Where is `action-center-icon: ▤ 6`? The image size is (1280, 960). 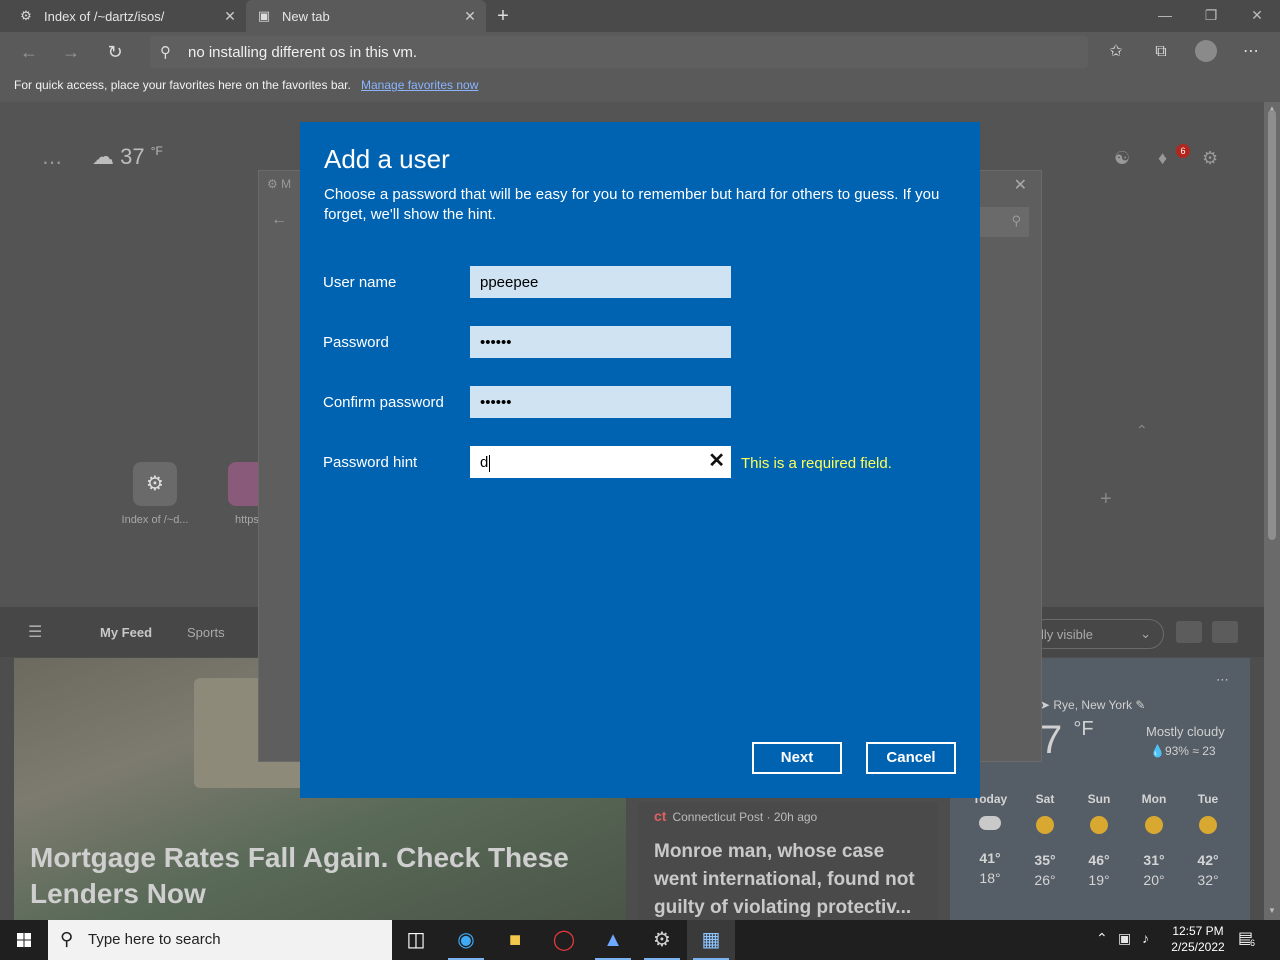
action-center-icon: ▤ 6 is located at coordinates (1247, 938).